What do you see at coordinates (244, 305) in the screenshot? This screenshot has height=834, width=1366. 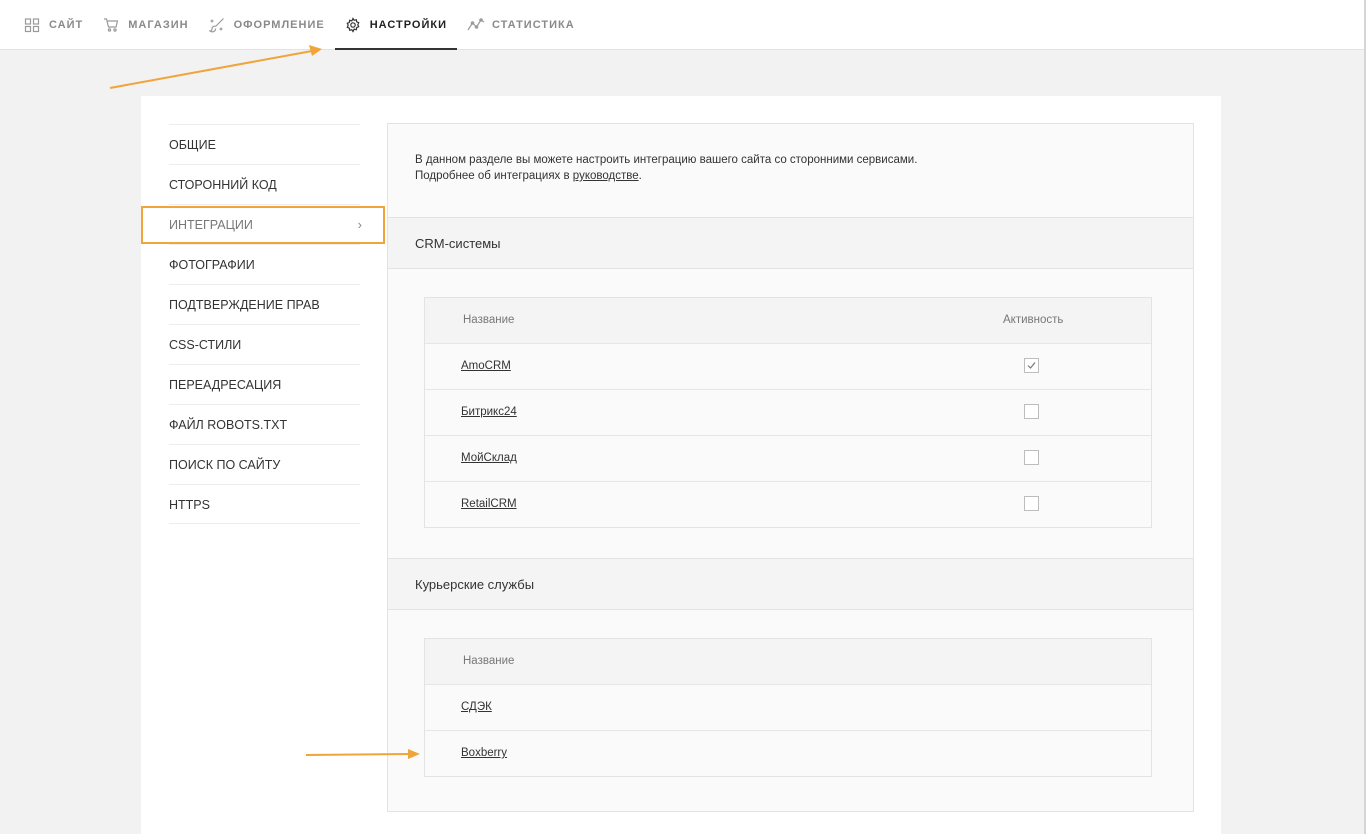 I see `sidebar-item-label: ПОДТВЕРЖДЕНИЕ ПРАВ` at bounding box center [244, 305].